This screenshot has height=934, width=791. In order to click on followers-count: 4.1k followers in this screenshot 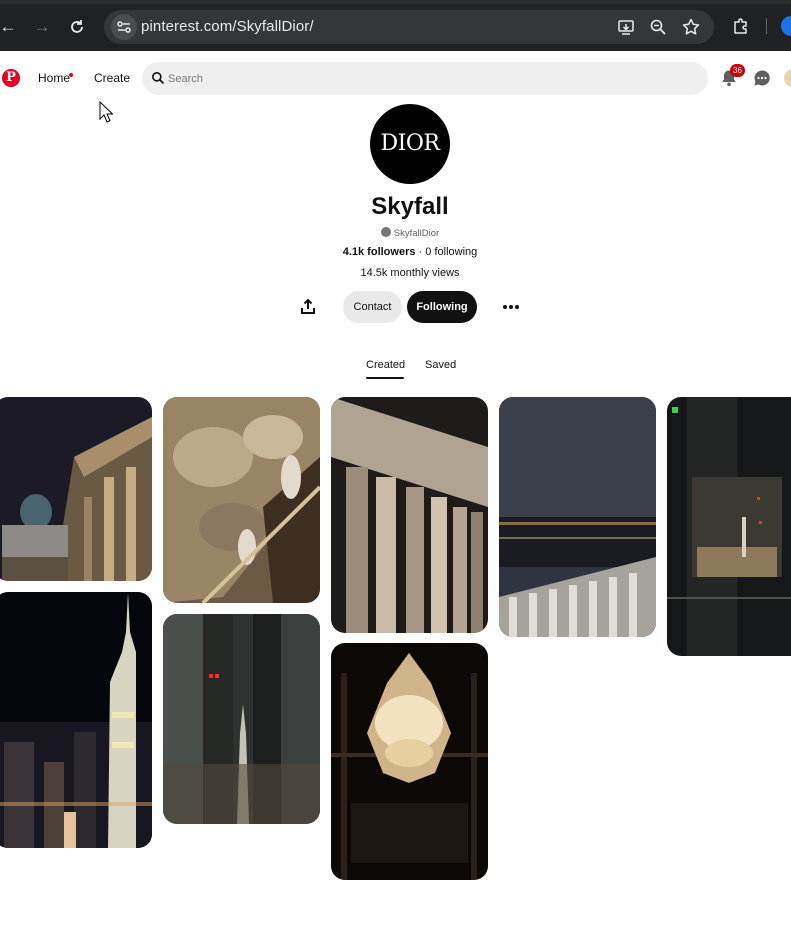, I will do `click(379, 252)`.